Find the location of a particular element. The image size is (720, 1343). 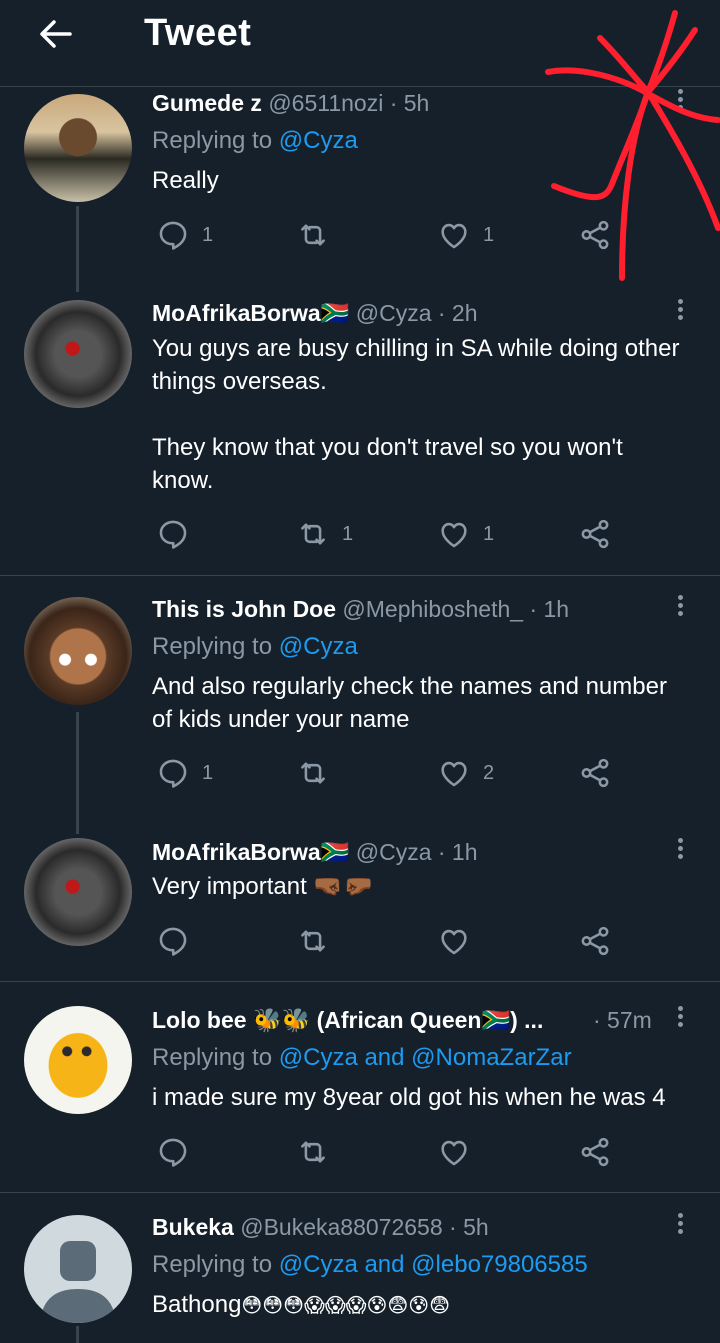

tweet-header: This is John Doe @Mephibosheth_ · 1h is located at coordinates (360, 609).